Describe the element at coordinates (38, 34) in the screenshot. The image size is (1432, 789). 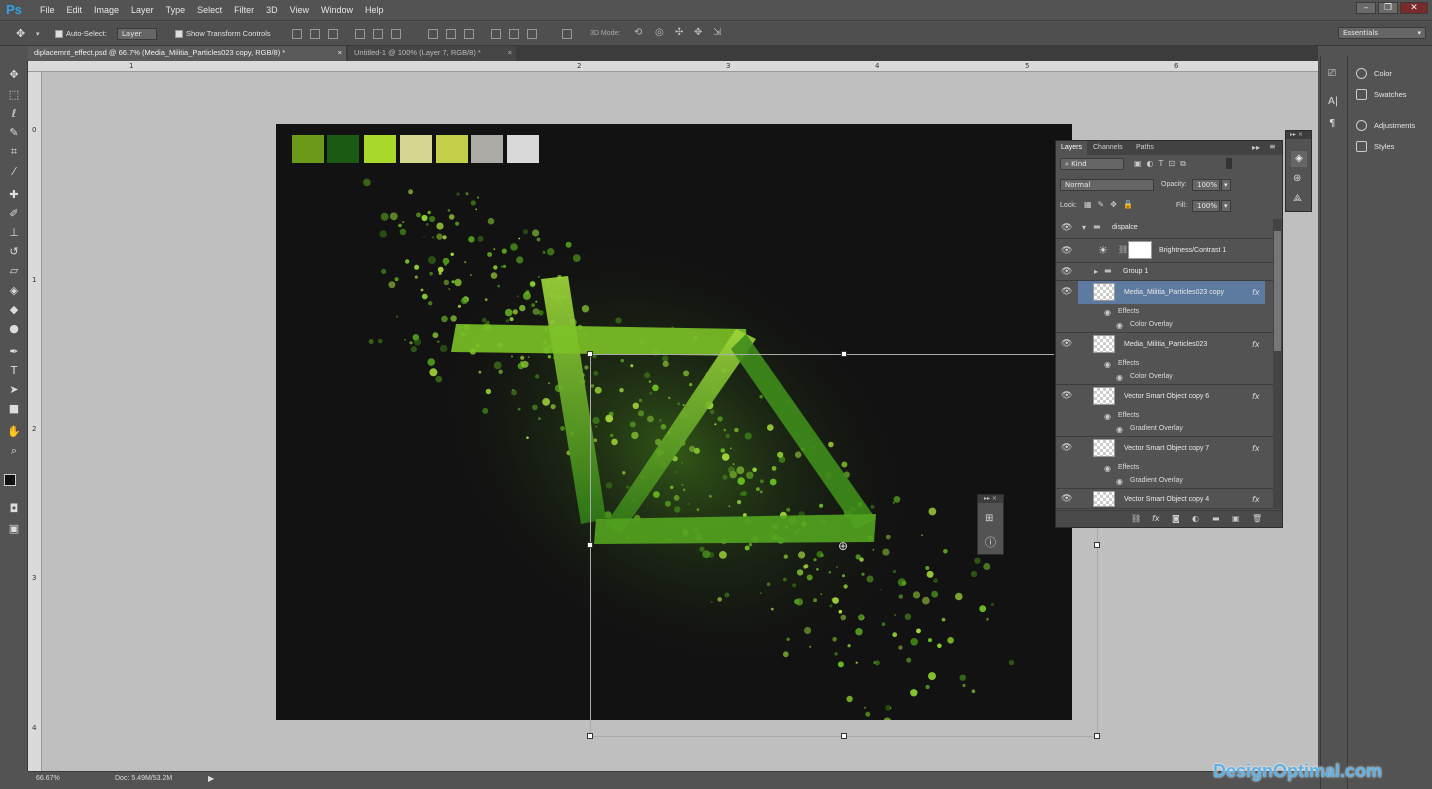
I see `tool-preset-chevron-icon: ▾` at that location.